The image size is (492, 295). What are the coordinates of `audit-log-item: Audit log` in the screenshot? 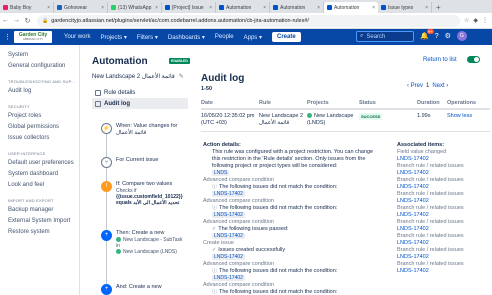 It's located at (140, 103).